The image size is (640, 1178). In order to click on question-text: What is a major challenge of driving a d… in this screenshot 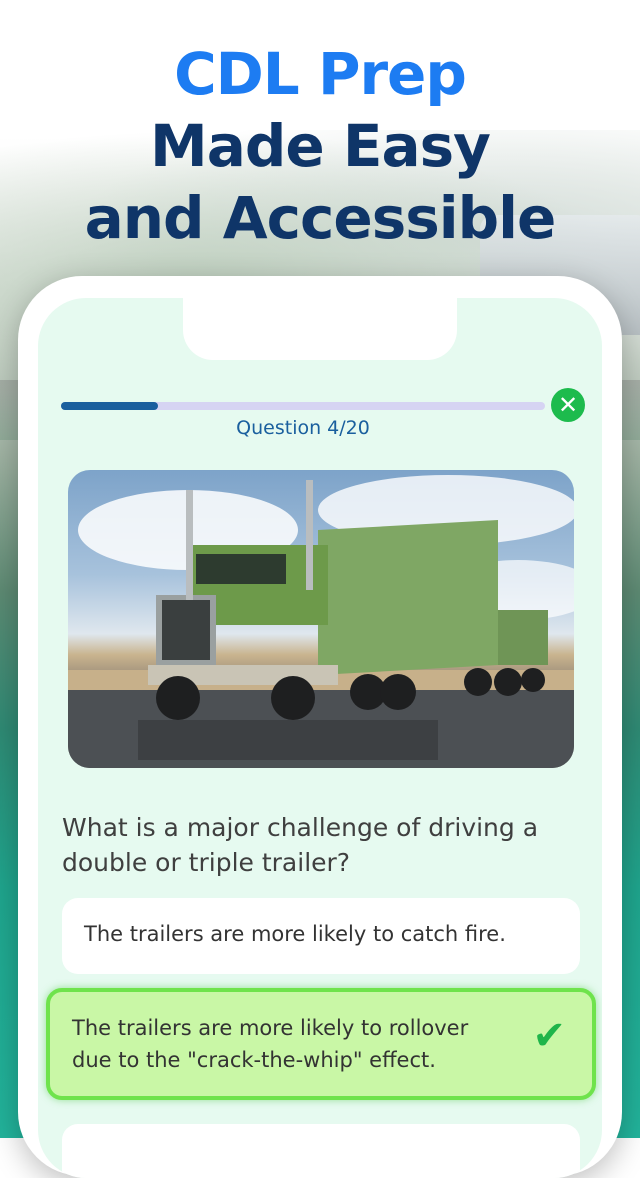, I will do `click(300, 845)`.